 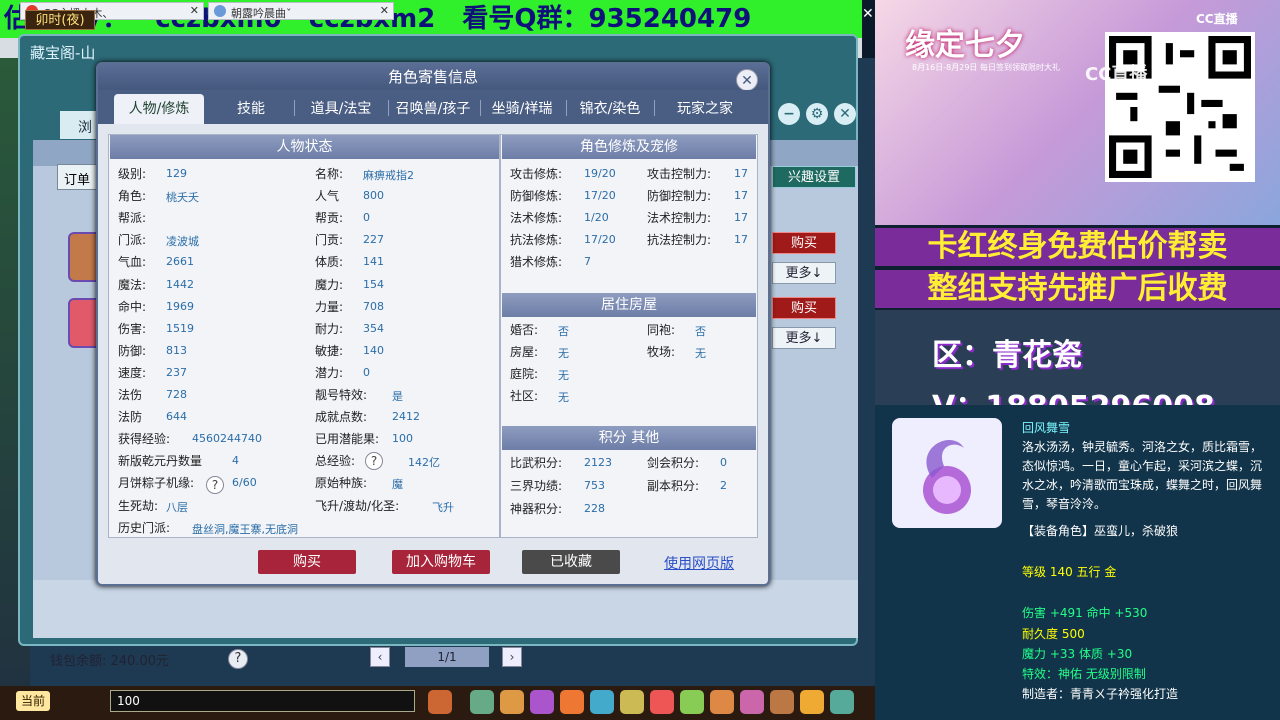 I want to click on stat-label: 潜力:, so click(x=329, y=372).